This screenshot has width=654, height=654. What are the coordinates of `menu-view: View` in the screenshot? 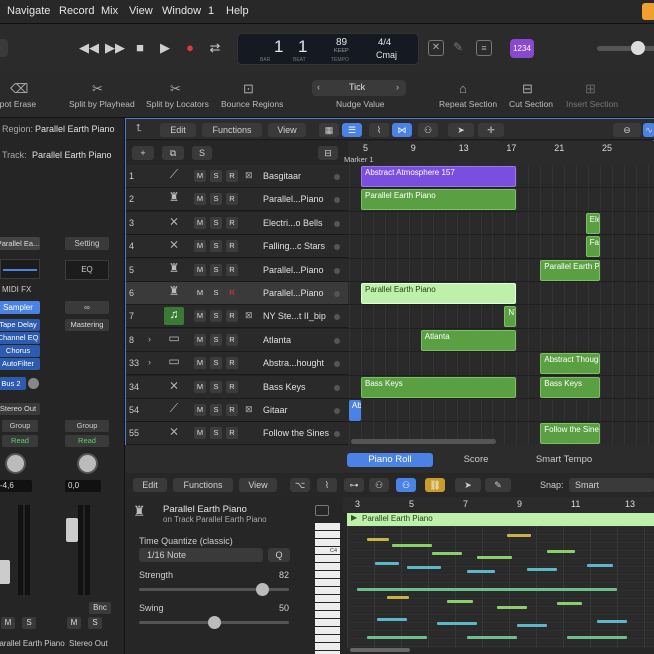 It's located at (141, 11).